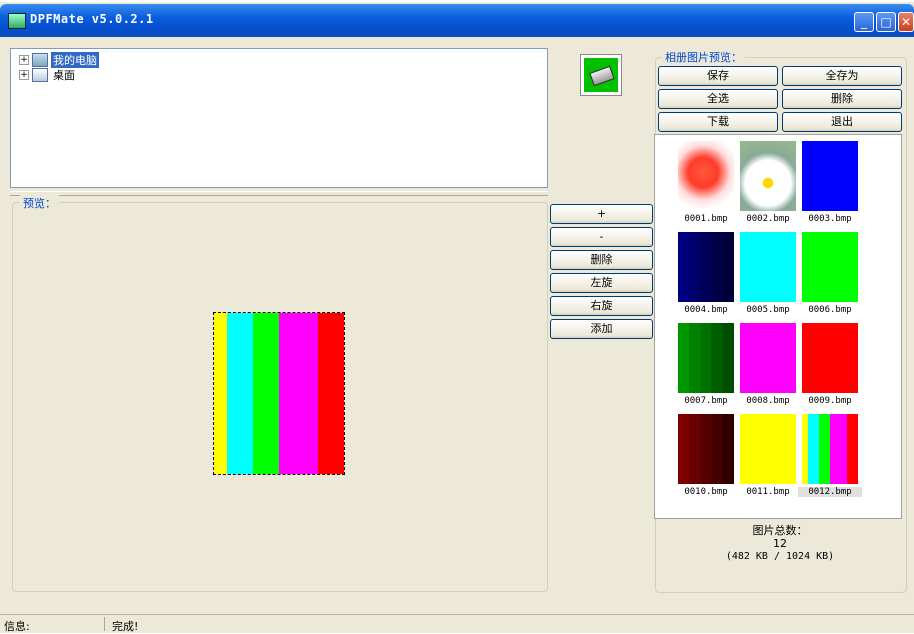 This screenshot has width=914, height=634. What do you see at coordinates (842, 99) in the screenshot?
I see `delete-button: 删除` at bounding box center [842, 99].